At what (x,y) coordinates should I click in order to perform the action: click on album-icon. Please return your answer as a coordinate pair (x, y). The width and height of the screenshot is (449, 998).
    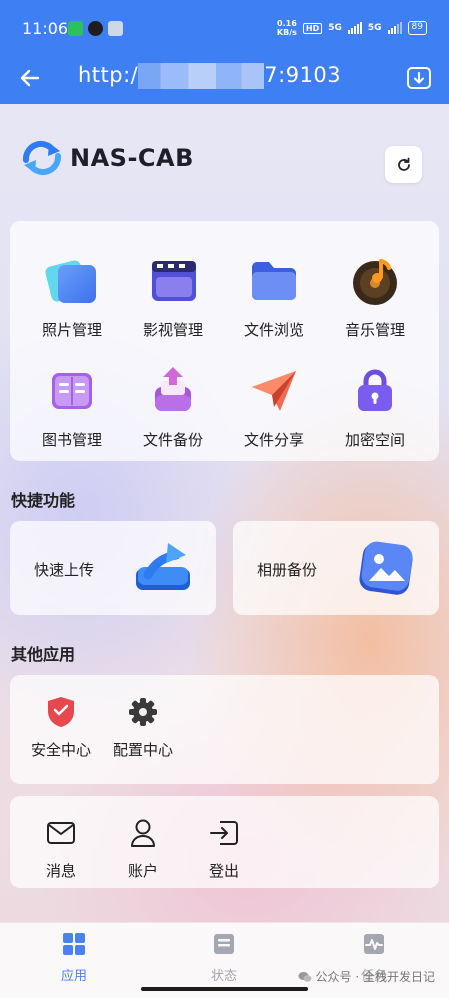
    Looking at the image, I should click on (386, 568).